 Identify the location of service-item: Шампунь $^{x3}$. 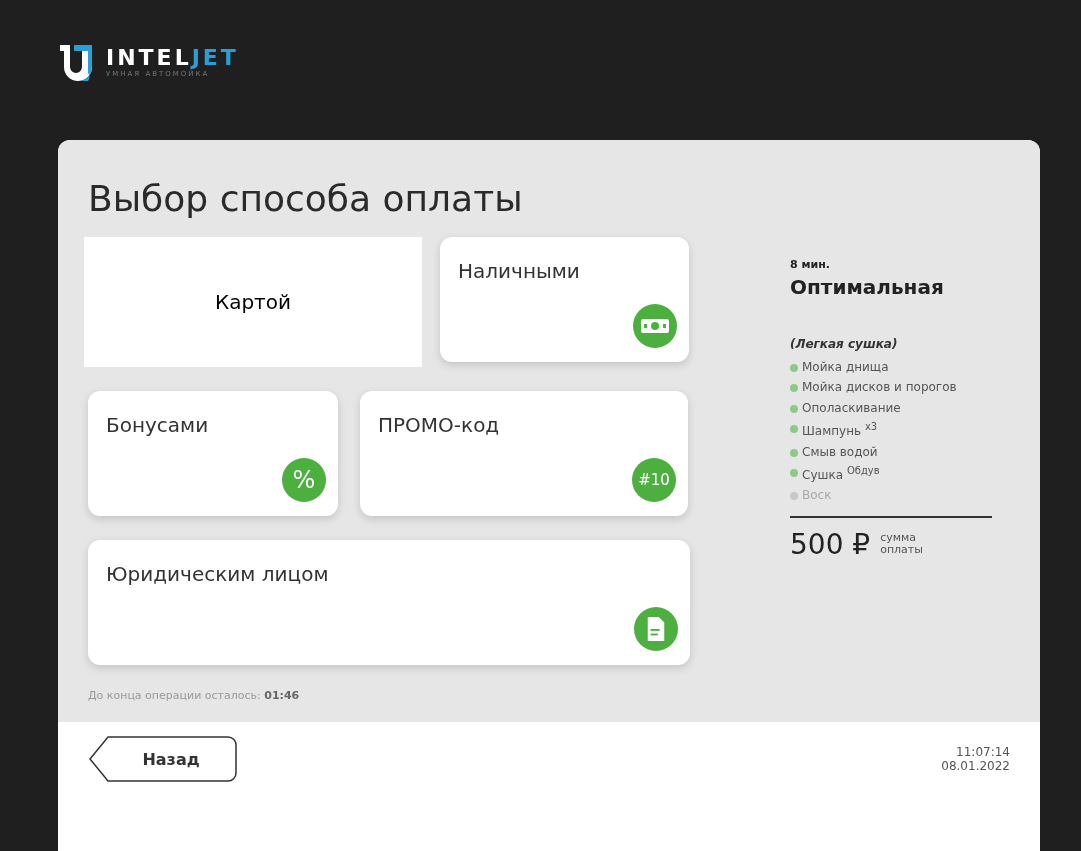
(840, 430).